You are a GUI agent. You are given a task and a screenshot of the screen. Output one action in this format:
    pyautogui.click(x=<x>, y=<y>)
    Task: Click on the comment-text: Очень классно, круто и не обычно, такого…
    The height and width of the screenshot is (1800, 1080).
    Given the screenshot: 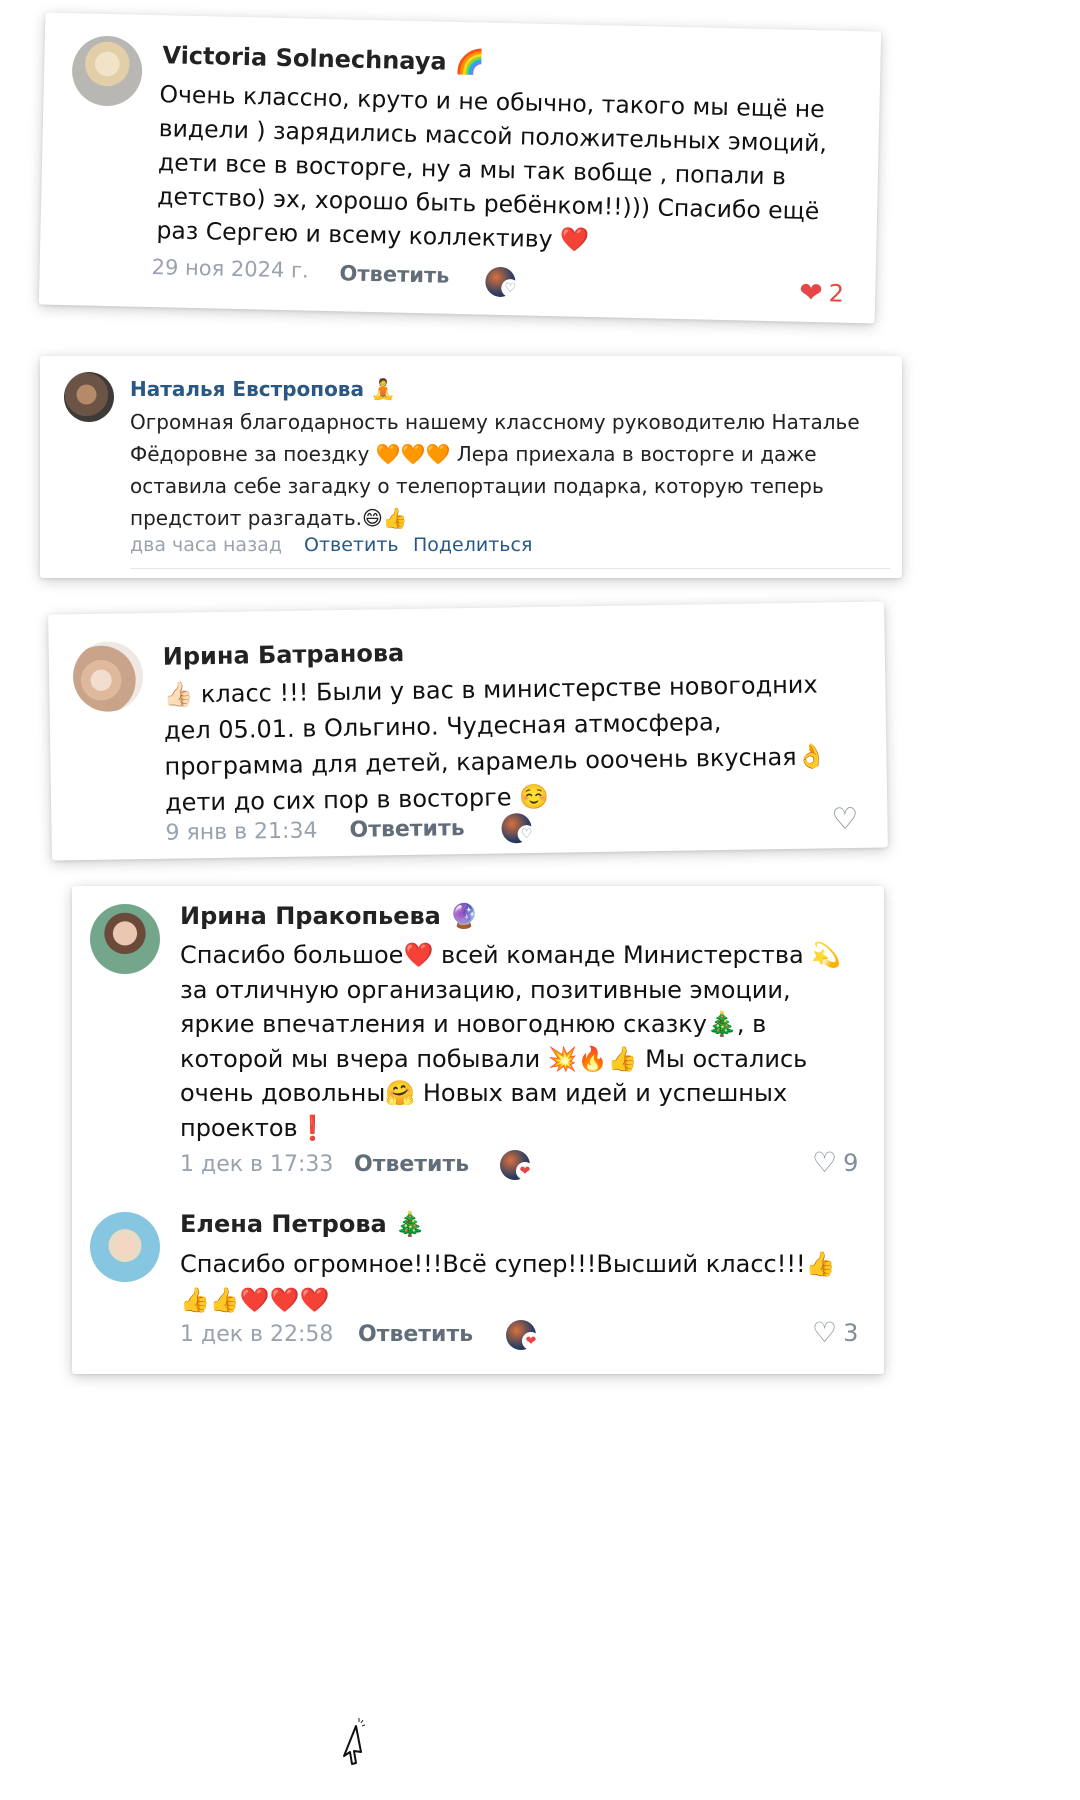 What is the action you would take?
    pyautogui.click(x=492, y=167)
    